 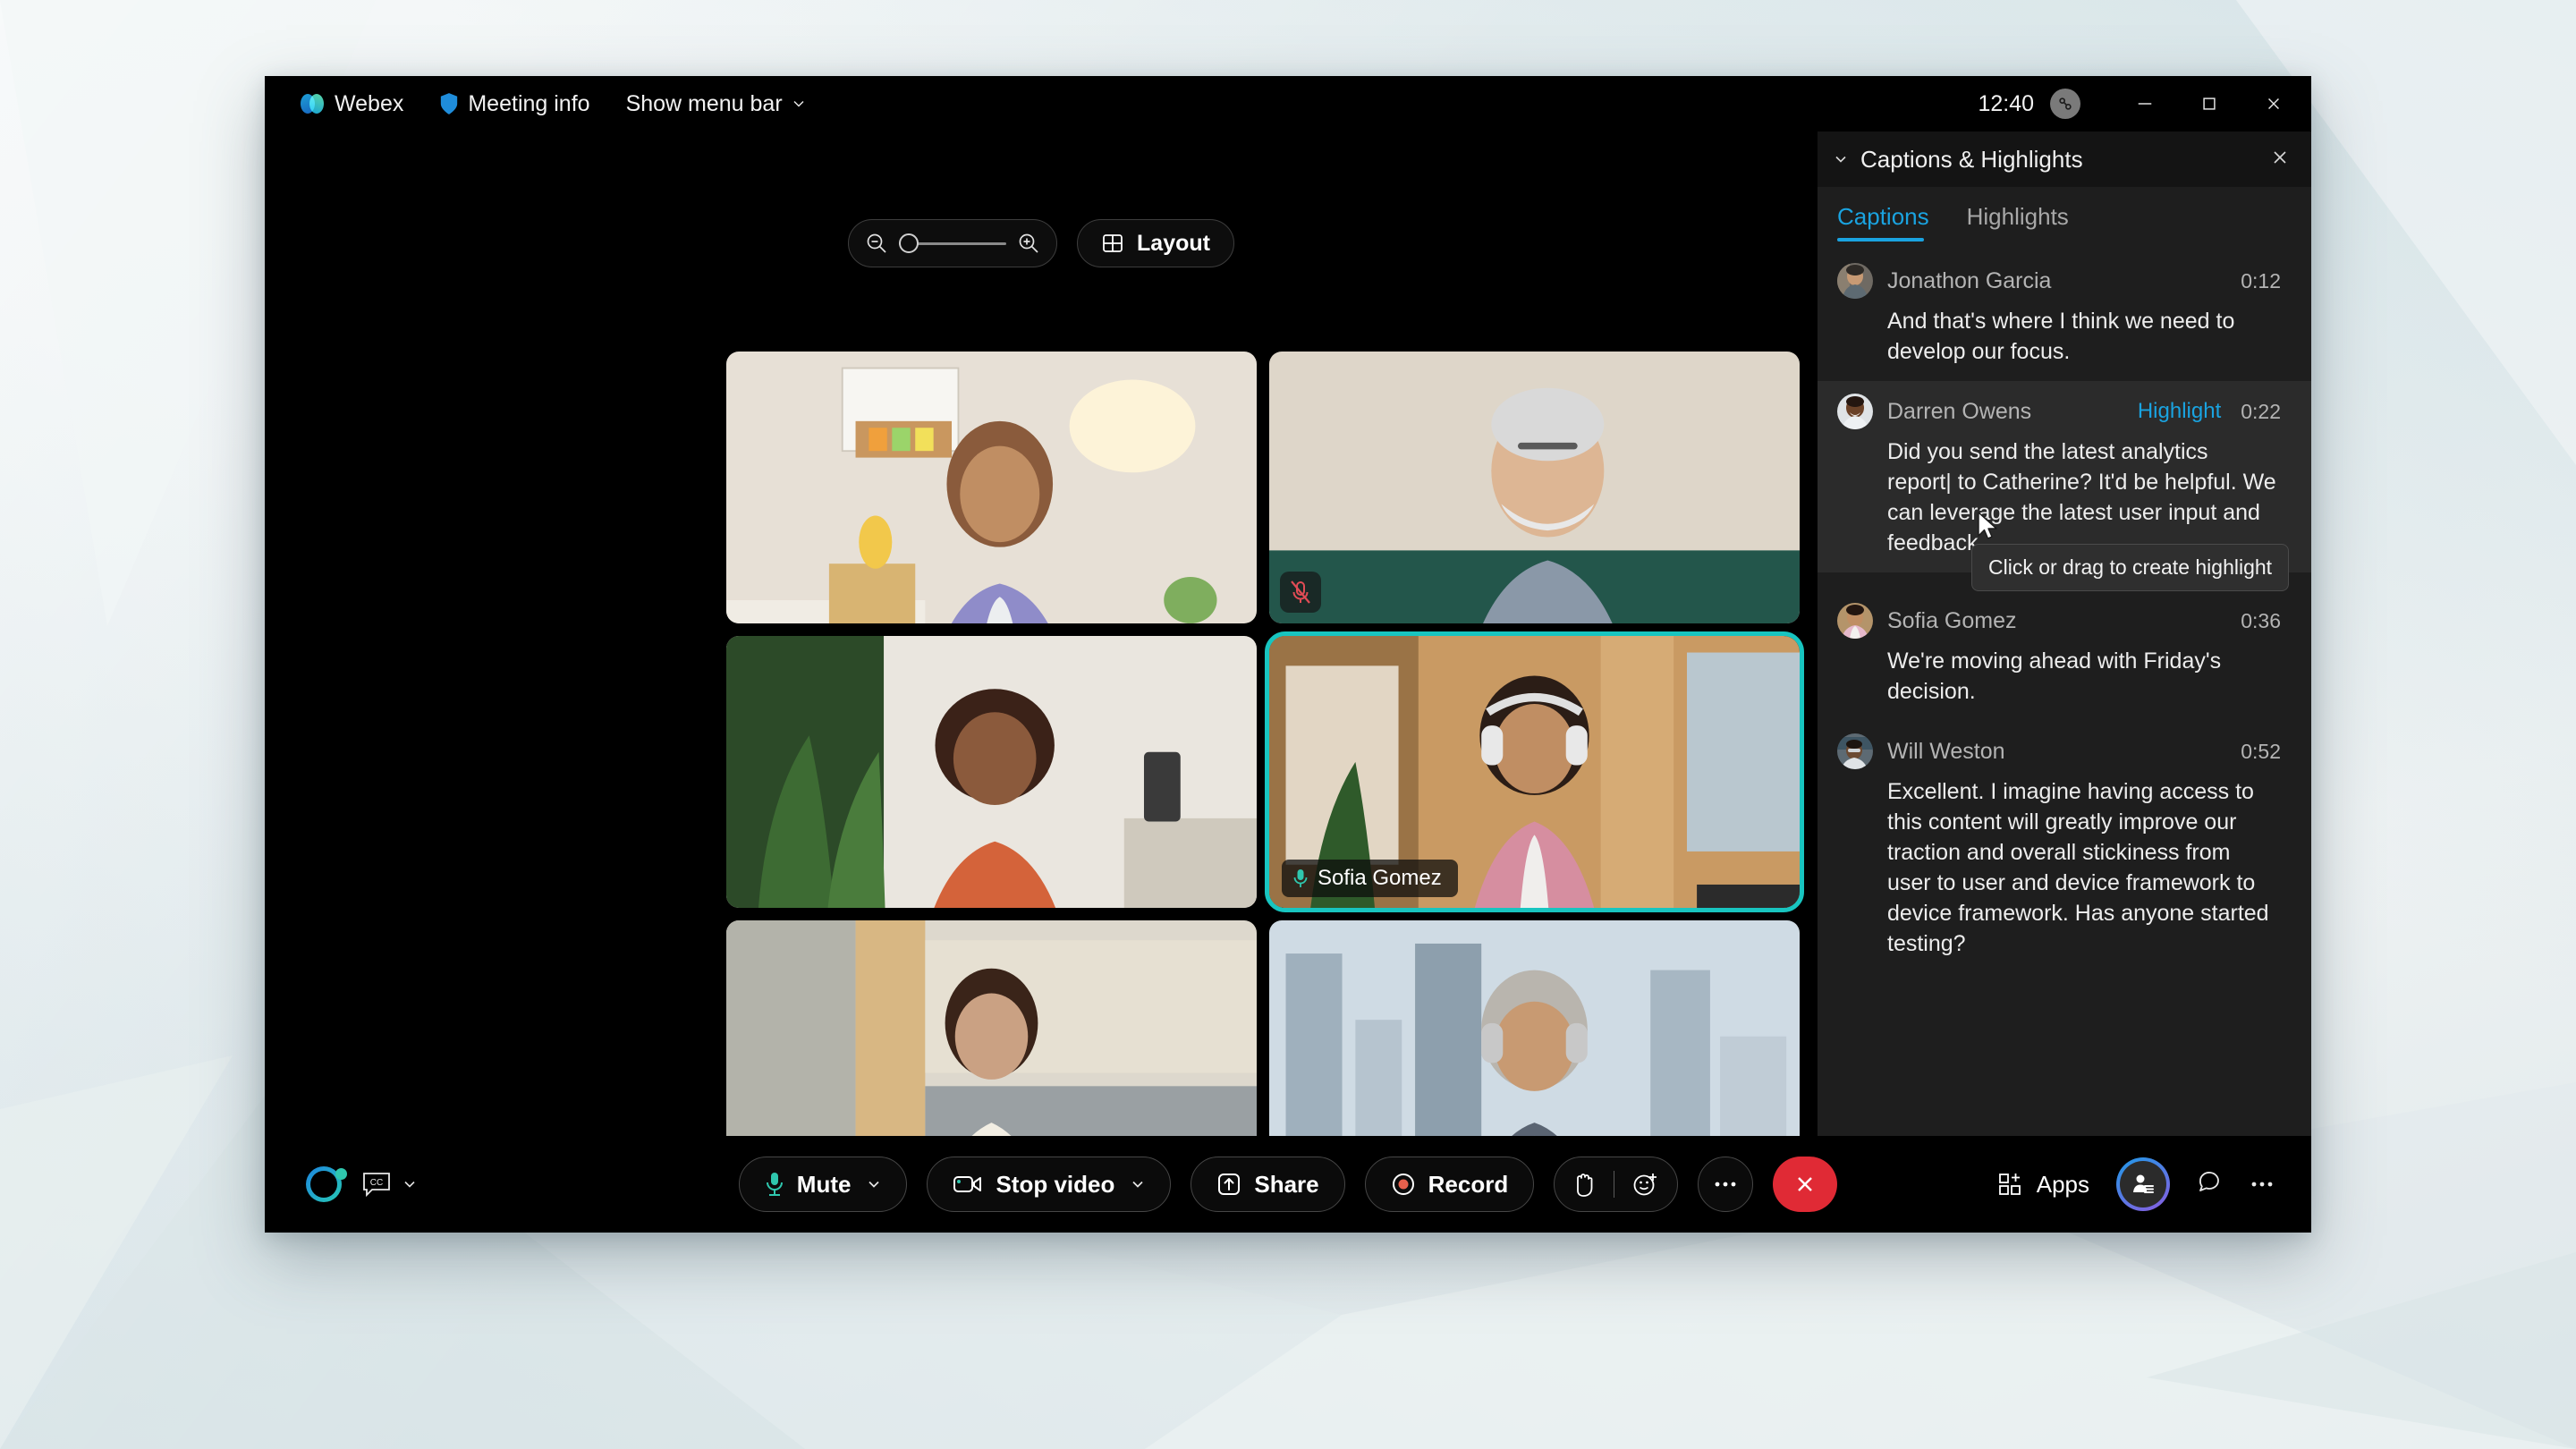 I want to click on reactions-button, so click(x=1645, y=1184).